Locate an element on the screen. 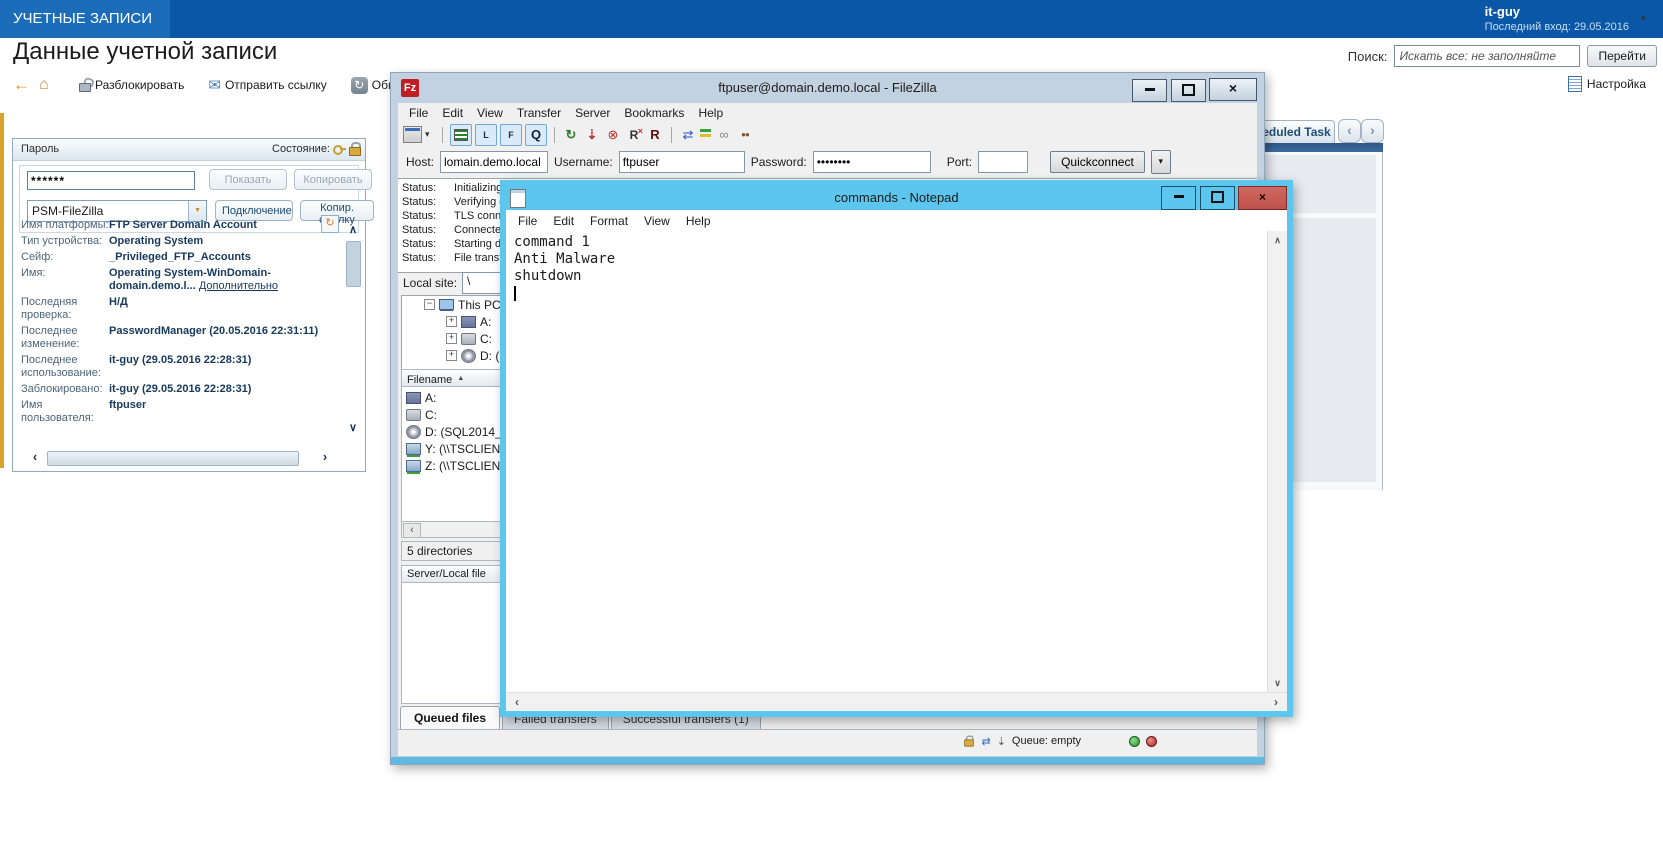 Image resolution: width=1663 pixels, height=846 pixels. site-manager-dropdown-icon: ▾ is located at coordinates (430, 134).